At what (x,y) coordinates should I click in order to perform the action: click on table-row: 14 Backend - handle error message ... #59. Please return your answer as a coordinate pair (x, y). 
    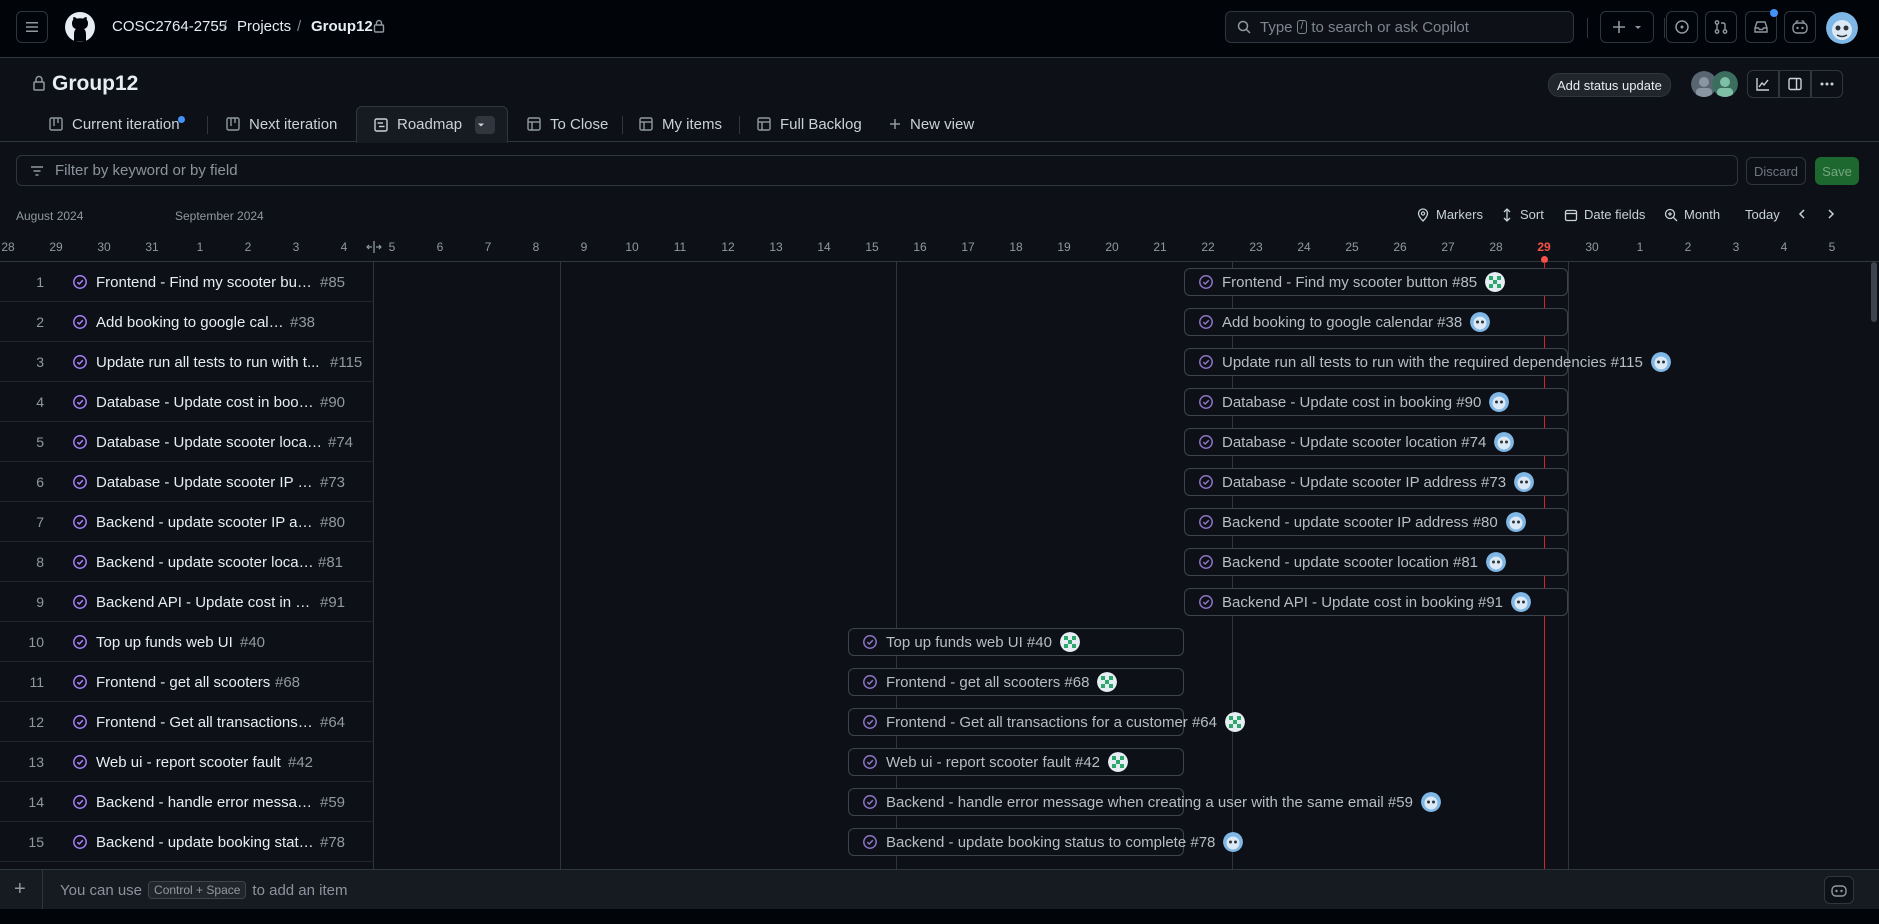
    Looking at the image, I should click on (187, 802).